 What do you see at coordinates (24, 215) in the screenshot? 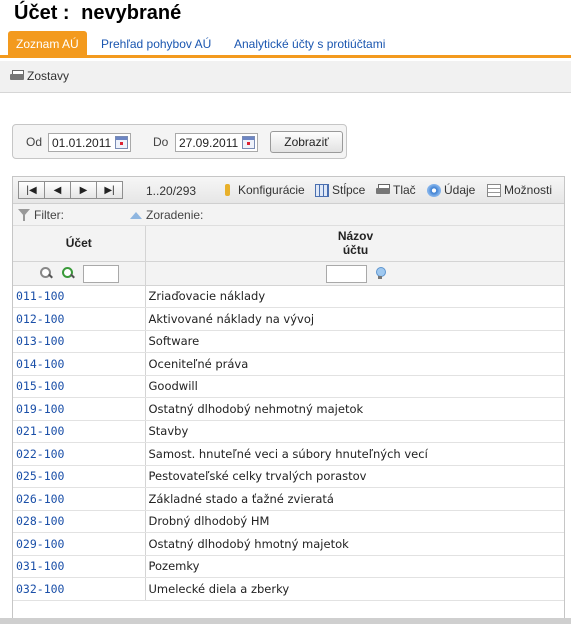
I see `funnel-icon` at bounding box center [24, 215].